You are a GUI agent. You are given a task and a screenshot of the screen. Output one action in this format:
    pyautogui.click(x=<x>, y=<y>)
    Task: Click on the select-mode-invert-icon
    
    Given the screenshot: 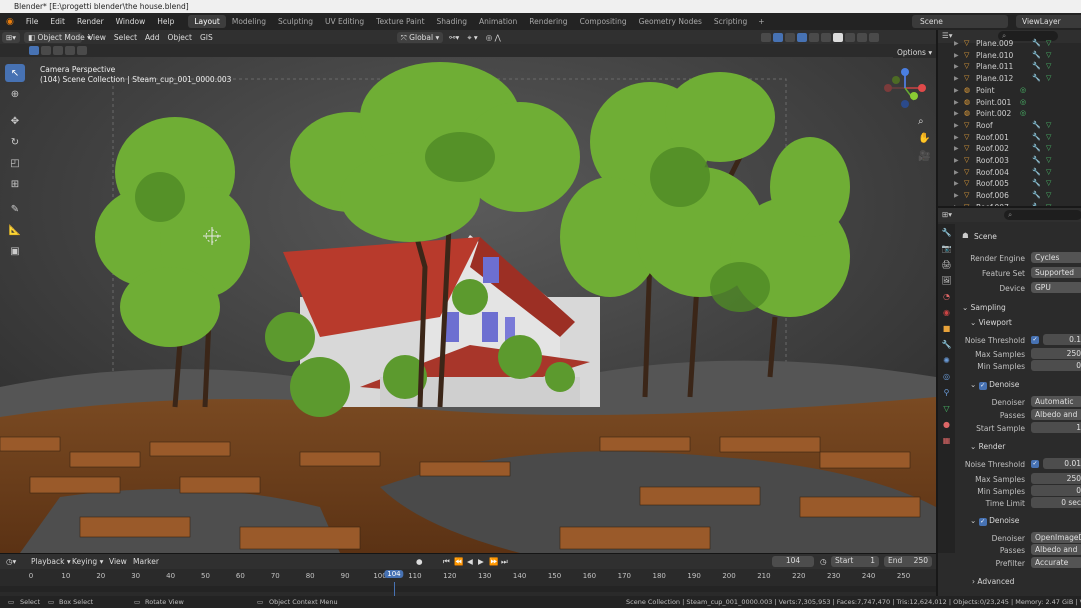 What is the action you would take?
    pyautogui.click(x=70, y=50)
    